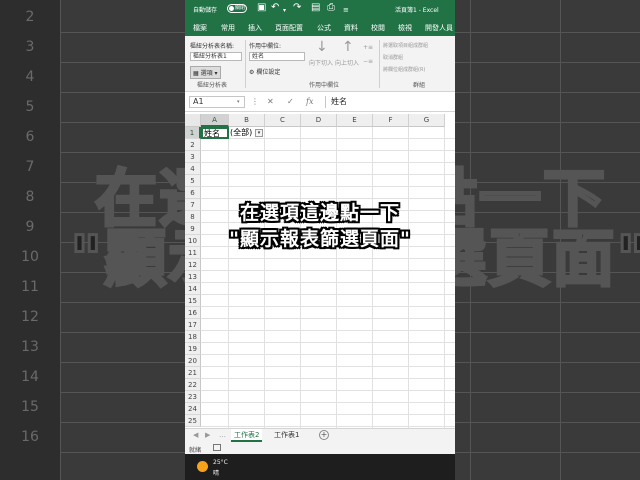 This screenshot has height=480, width=640. What do you see at coordinates (309, 101) in the screenshot?
I see `insert-function-icon: fx` at bounding box center [309, 101].